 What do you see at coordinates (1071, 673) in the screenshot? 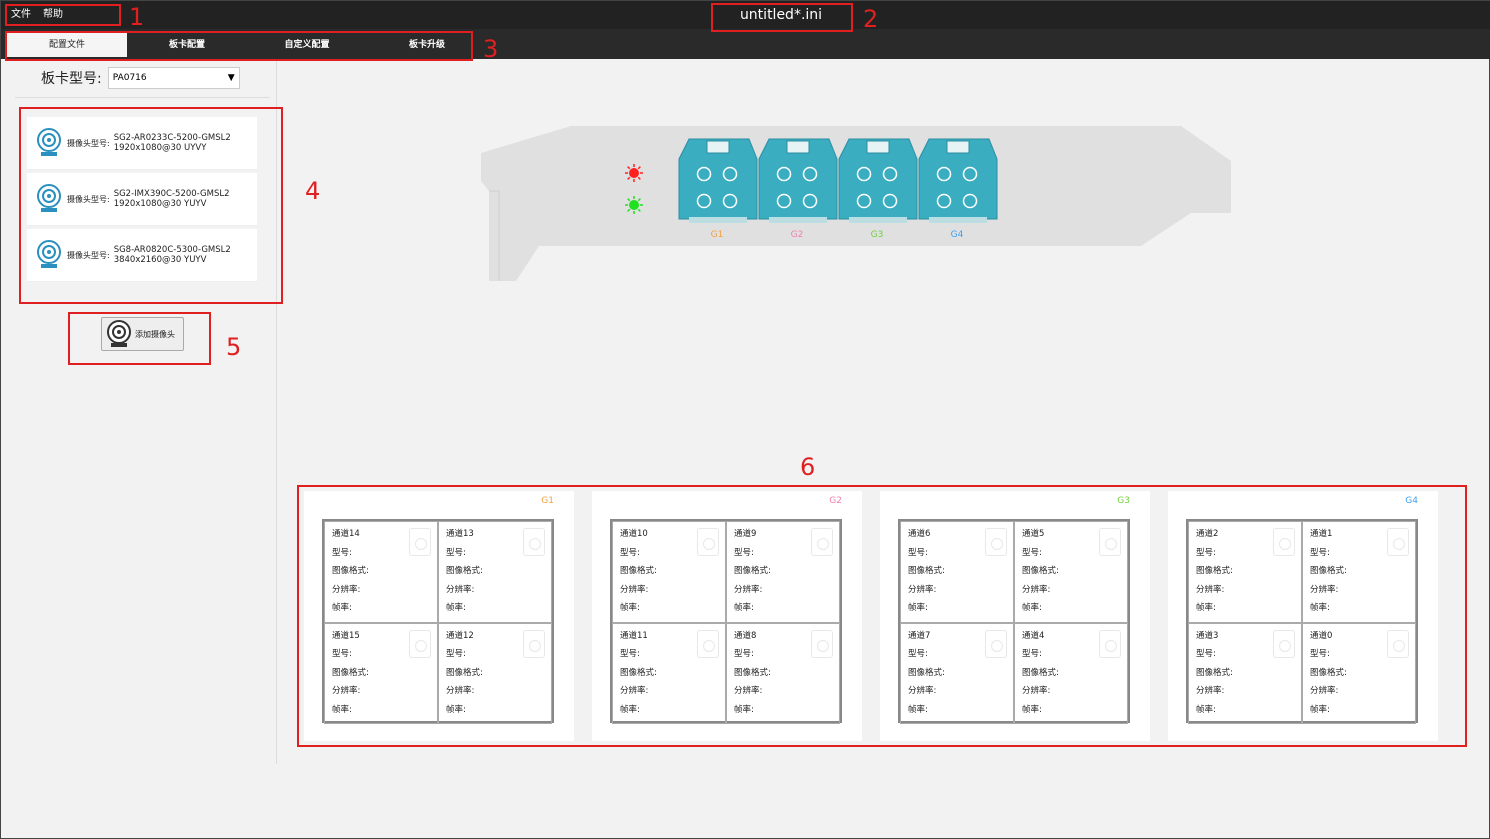
I see `channel-cell: 通道4 型号: 图像格式: 分辨率: 帧率:` at bounding box center [1071, 673].